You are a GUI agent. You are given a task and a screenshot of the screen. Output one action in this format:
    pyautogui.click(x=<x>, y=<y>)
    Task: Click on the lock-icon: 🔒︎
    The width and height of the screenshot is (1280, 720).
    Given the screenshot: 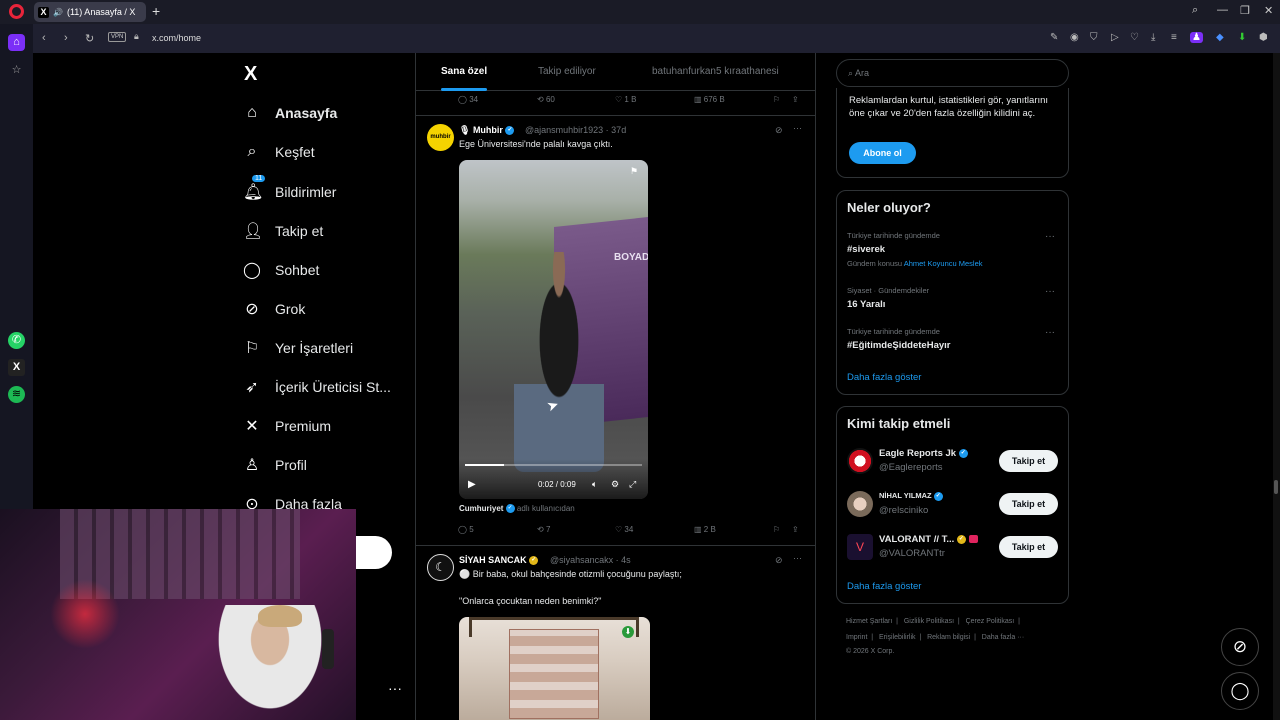 What is the action you would take?
    pyautogui.click(x=136, y=36)
    